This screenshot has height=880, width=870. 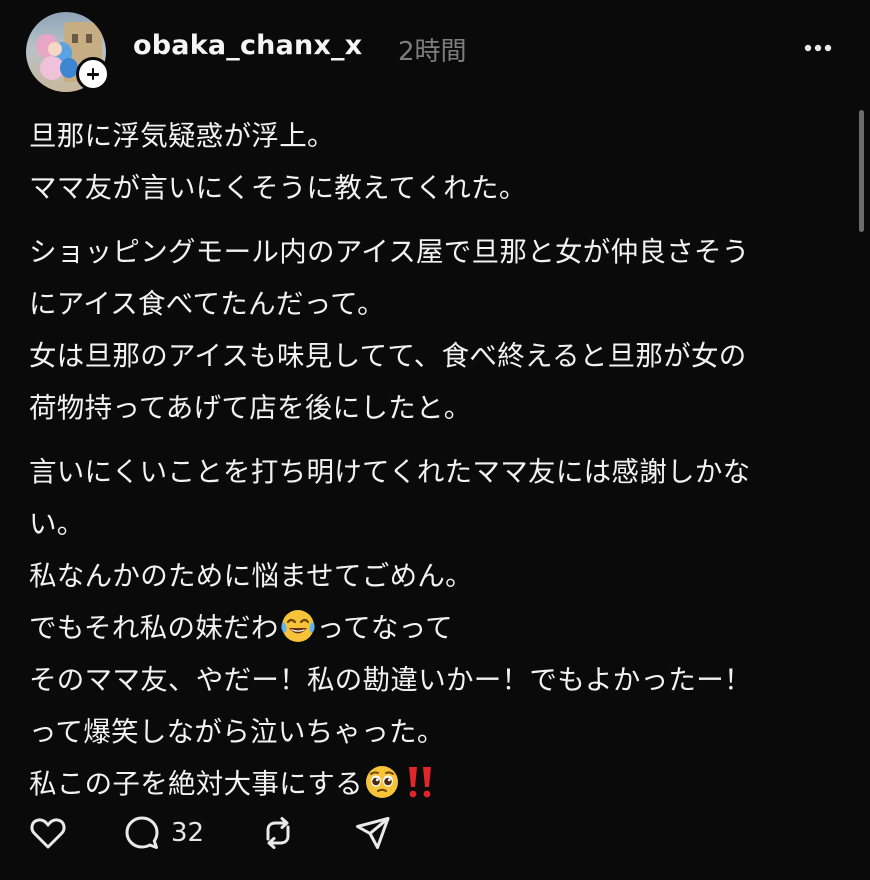 I want to click on text-line: い。, so click(x=57, y=524).